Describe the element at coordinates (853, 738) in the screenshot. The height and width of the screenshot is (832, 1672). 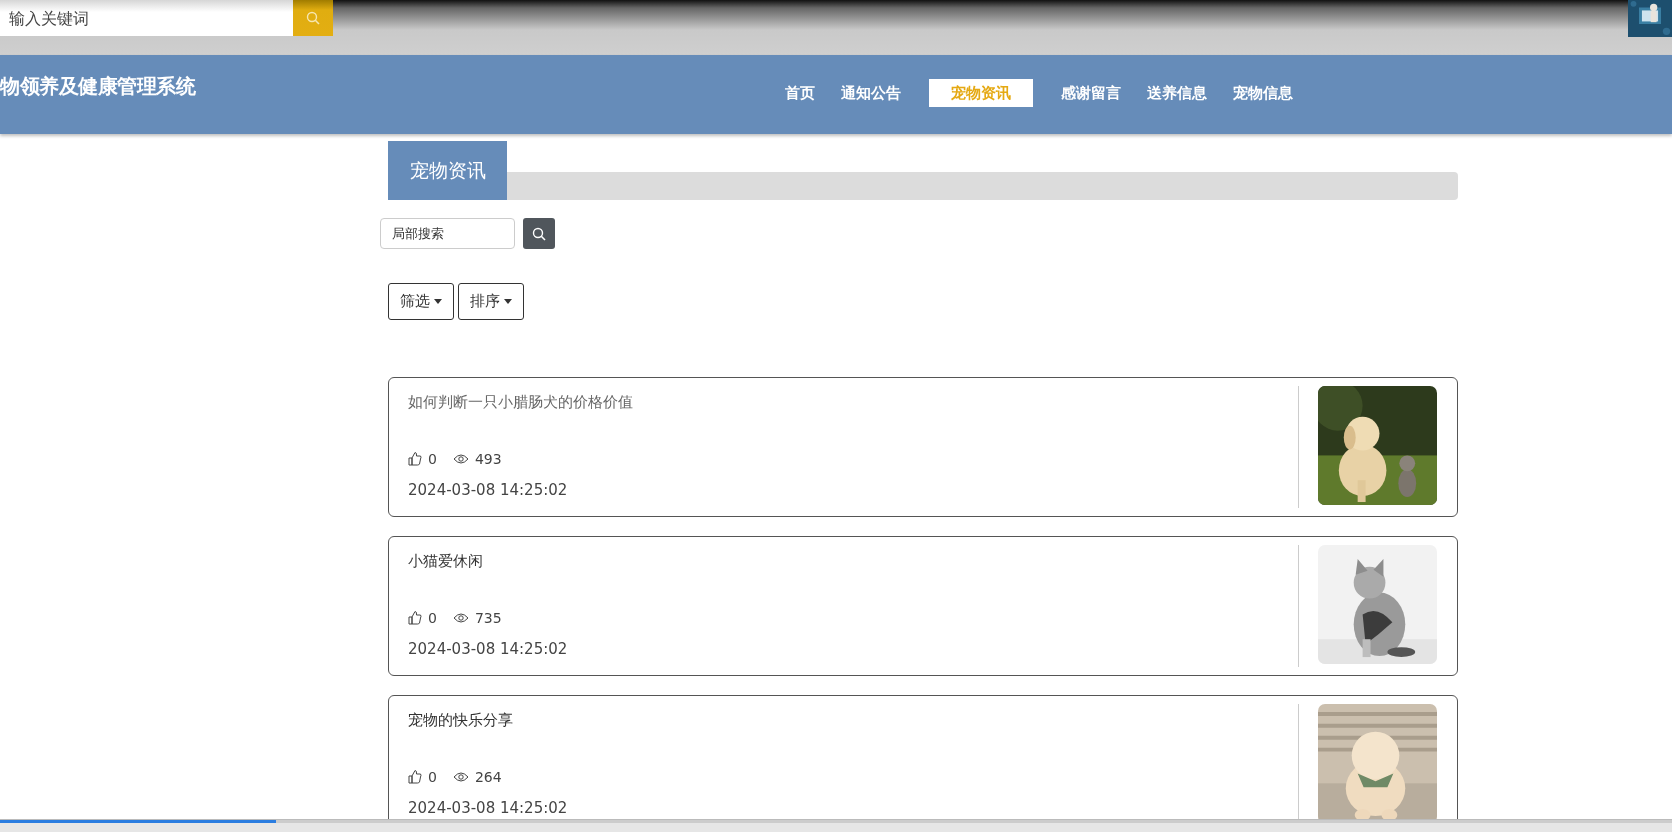
I see `article-title: 宠物的快乐分享` at that location.